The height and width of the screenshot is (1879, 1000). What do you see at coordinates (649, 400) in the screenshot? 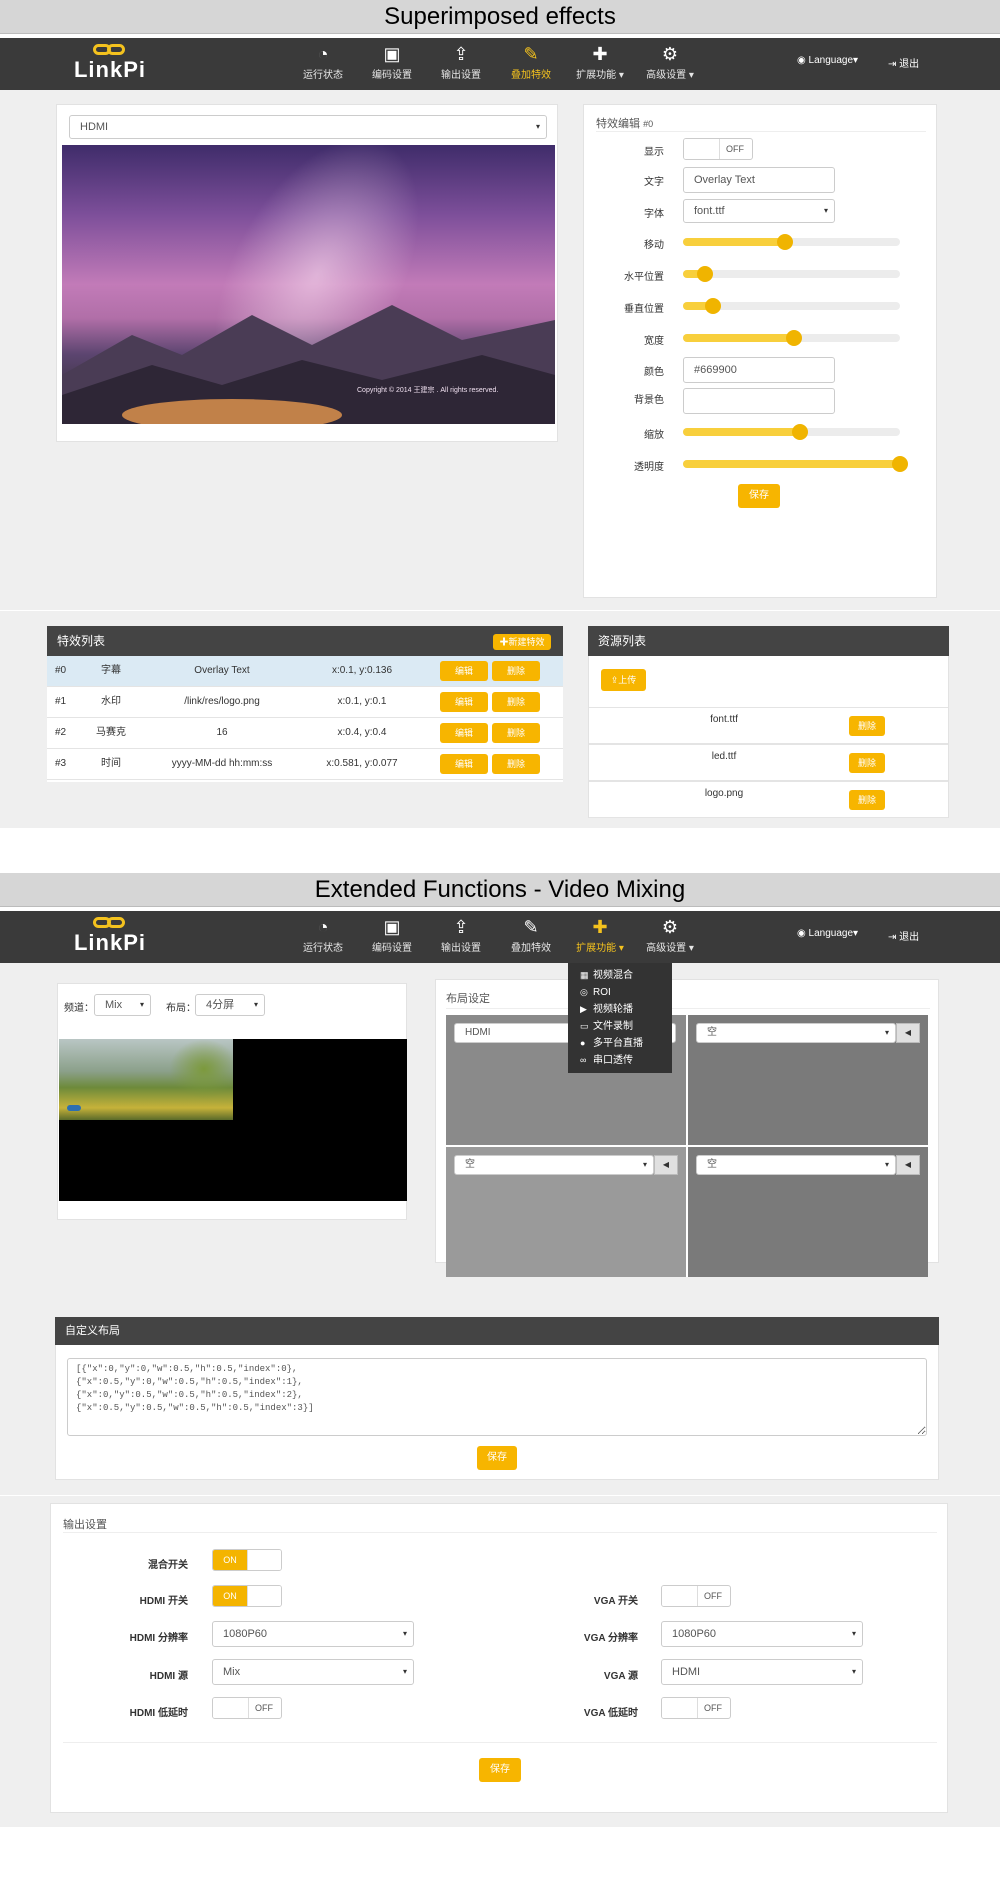
I see `bg-label: 背景色` at bounding box center [649, 400].